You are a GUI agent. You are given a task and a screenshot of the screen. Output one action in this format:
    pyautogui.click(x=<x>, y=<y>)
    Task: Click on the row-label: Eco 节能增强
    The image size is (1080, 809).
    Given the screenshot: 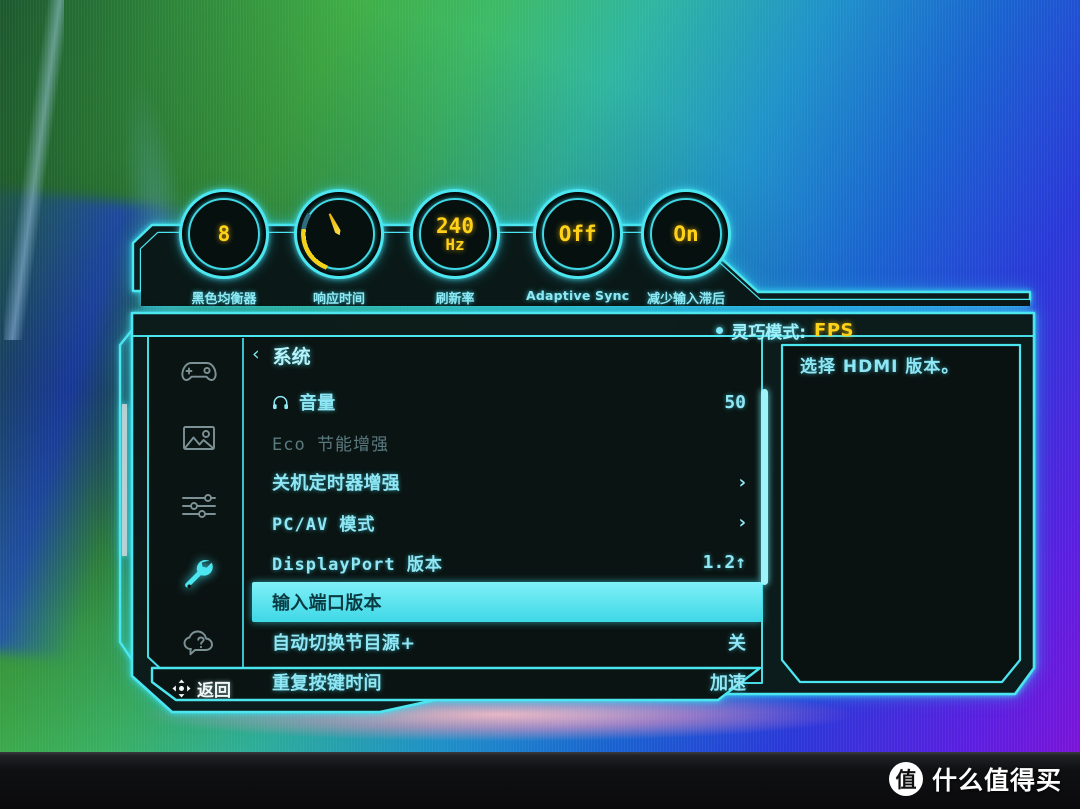 What is the action you would take?
    pyautogui.click(x=330, y=444)
    